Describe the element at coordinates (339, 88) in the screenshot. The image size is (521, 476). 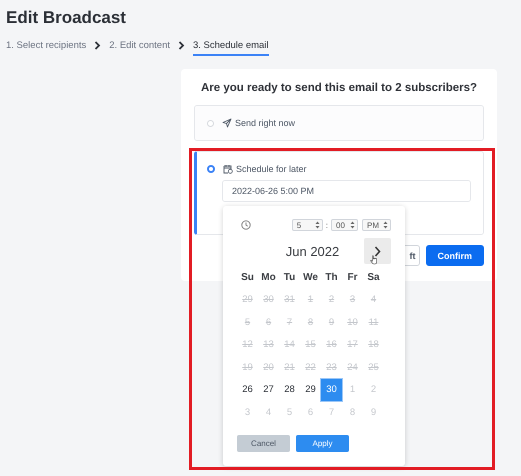
I see `confirm-question: Are you ready to send this email to 2 subscribers?` at that location.